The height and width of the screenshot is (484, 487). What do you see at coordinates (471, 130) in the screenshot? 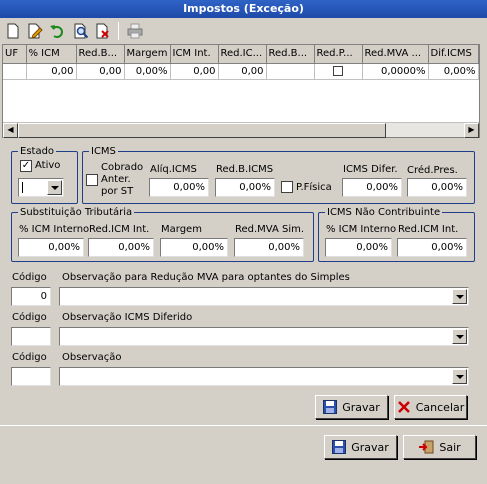
I see `scroll-right-icon: ▶` at bounding box center [471, 130].